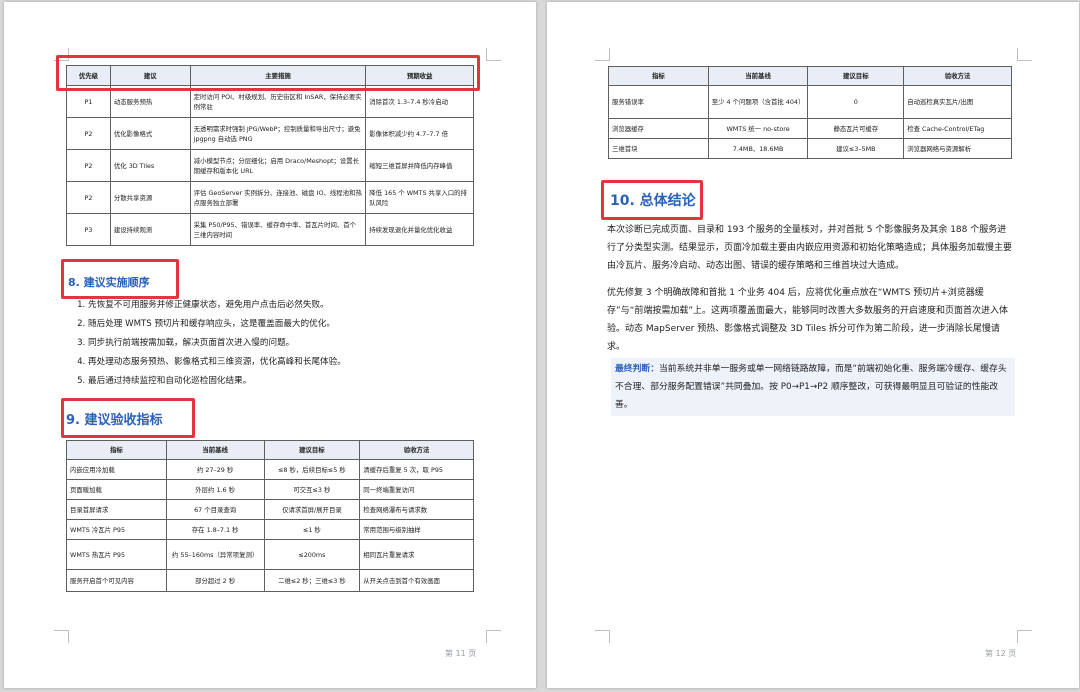 The image size is (1080, 692). I want to click on table-cell: P3, so click(88, 229).